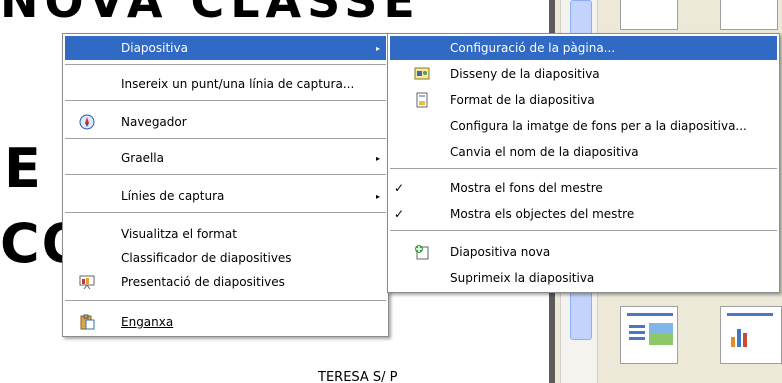 The height and width of the screenshot is (383, 782). Describe the element at coordinates (225, 322) in the screenshot. I see `menu-item-enganxa: Enganxa` at that location.